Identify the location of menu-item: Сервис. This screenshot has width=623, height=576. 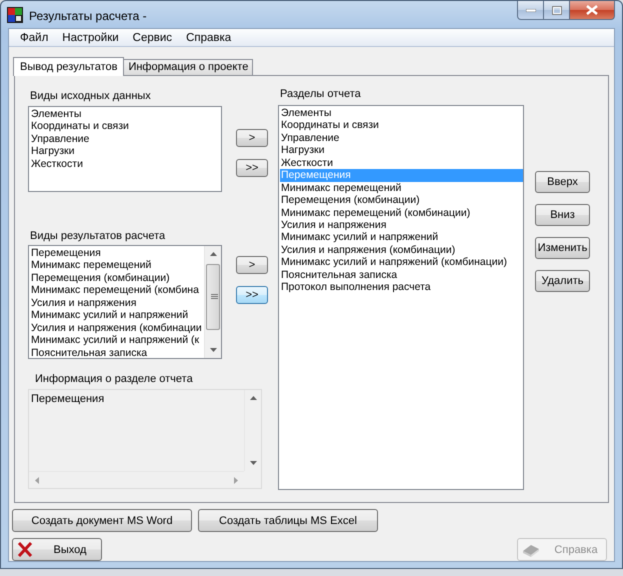
(153, 38).